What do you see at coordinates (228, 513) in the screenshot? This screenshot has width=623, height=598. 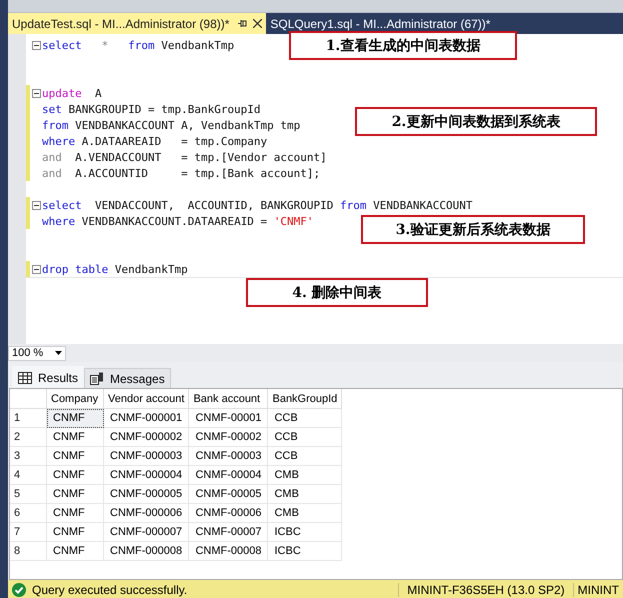 I see `table-cell: CNMF-00006` at bounding box center [228, 513].